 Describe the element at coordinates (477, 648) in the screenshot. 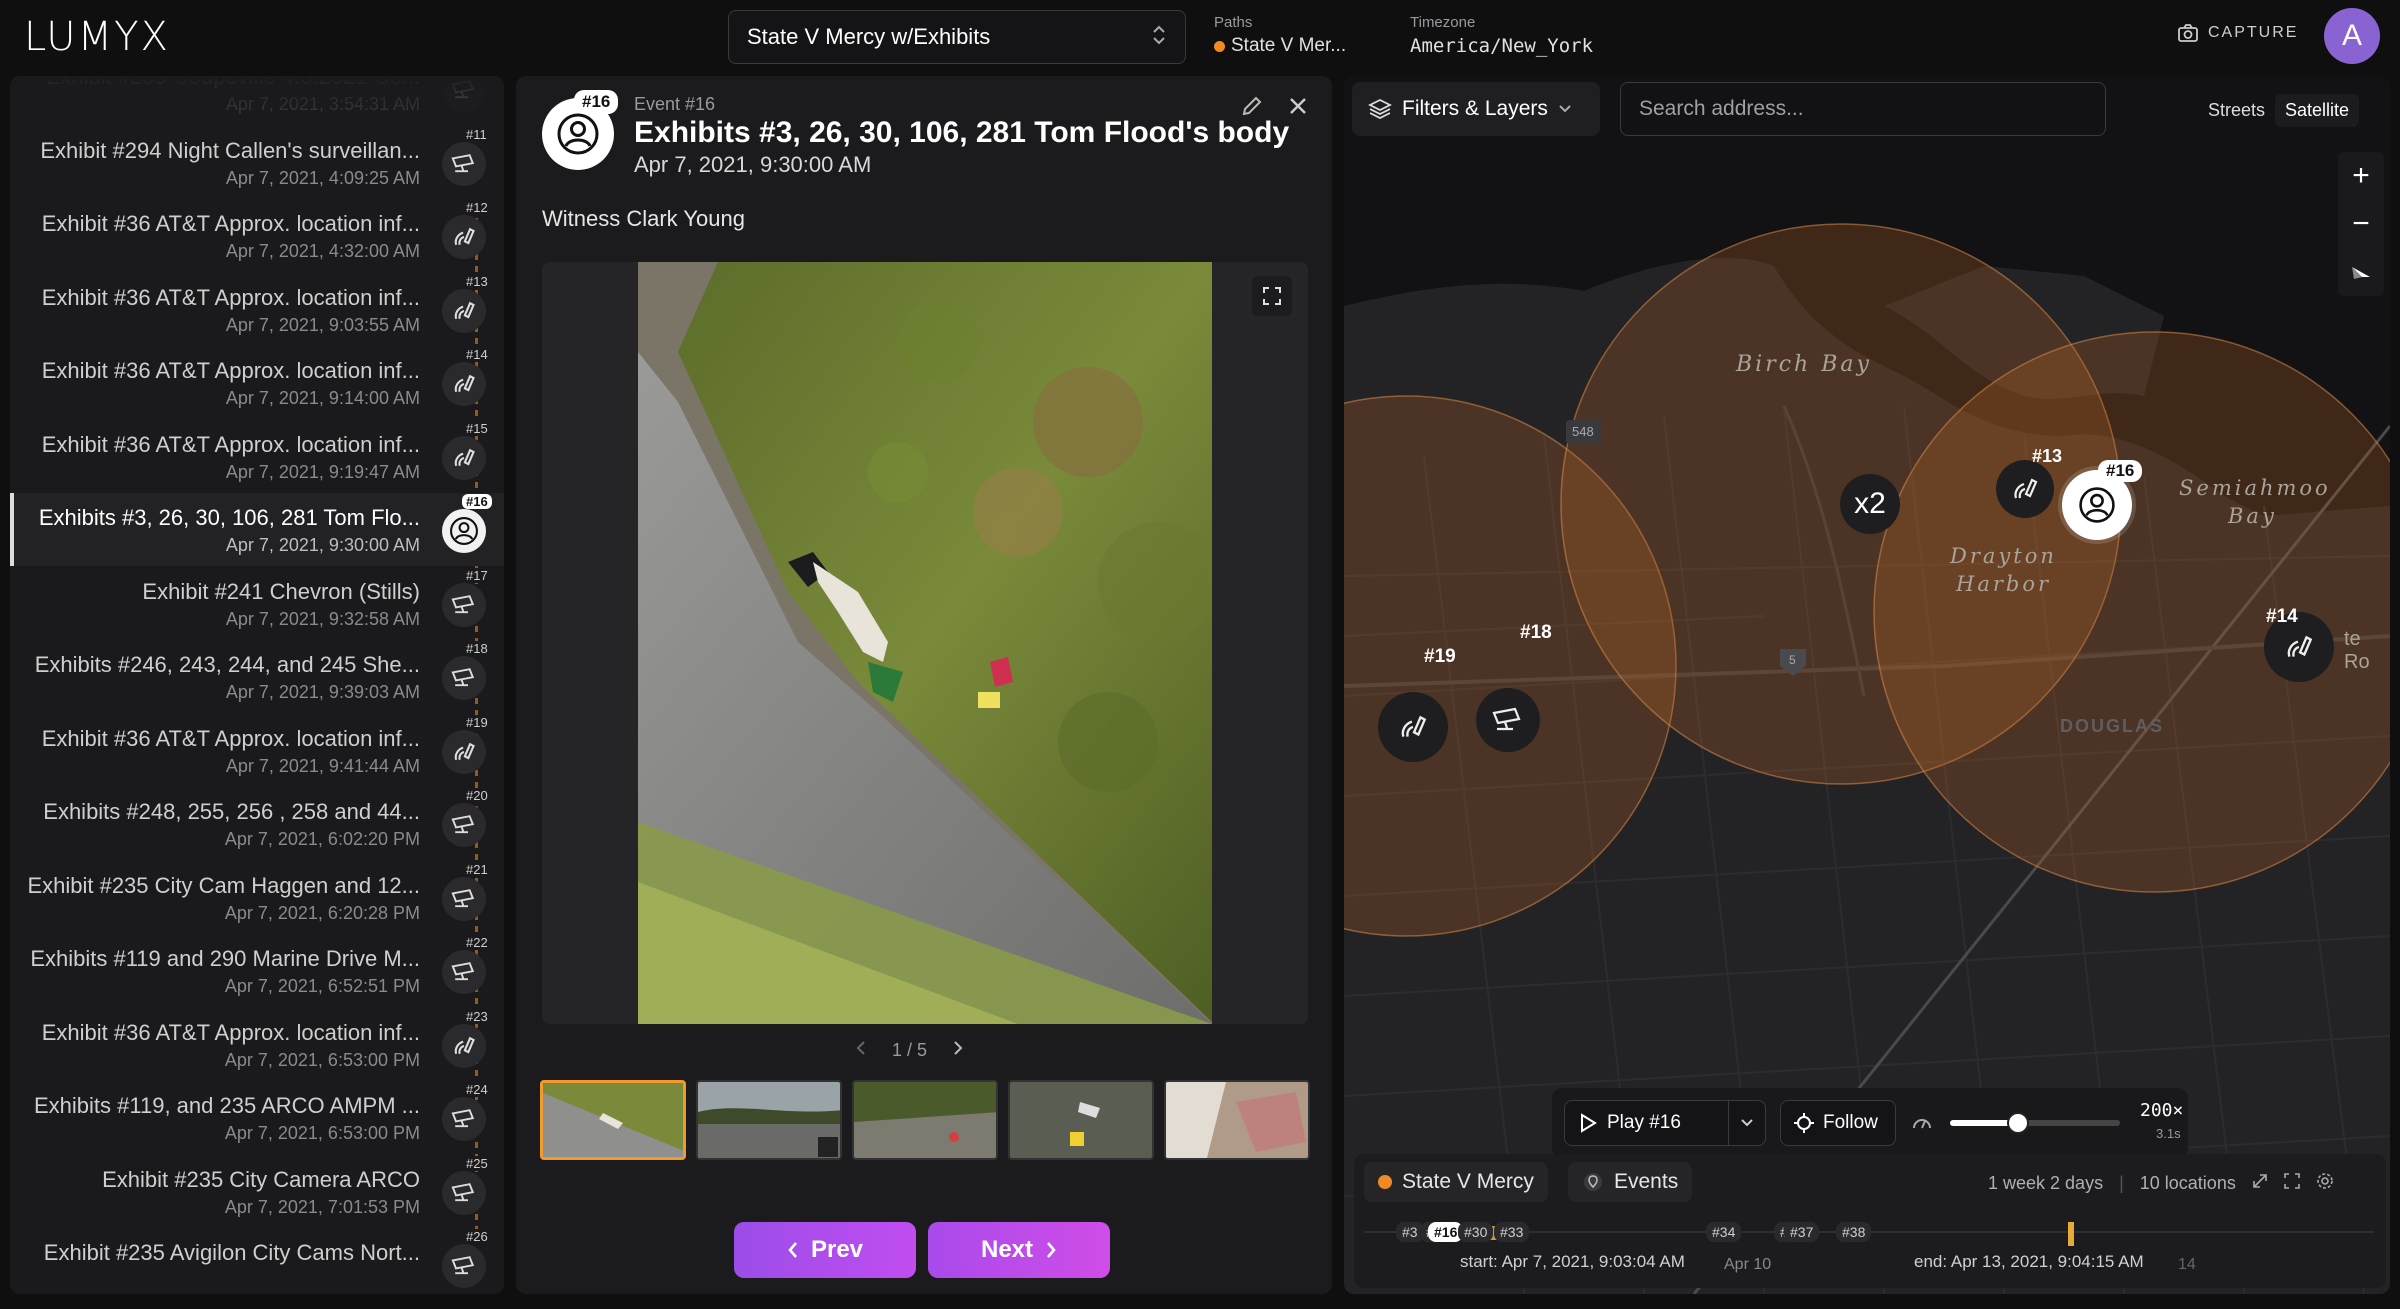

I see `list-item-number: #18` at that location.